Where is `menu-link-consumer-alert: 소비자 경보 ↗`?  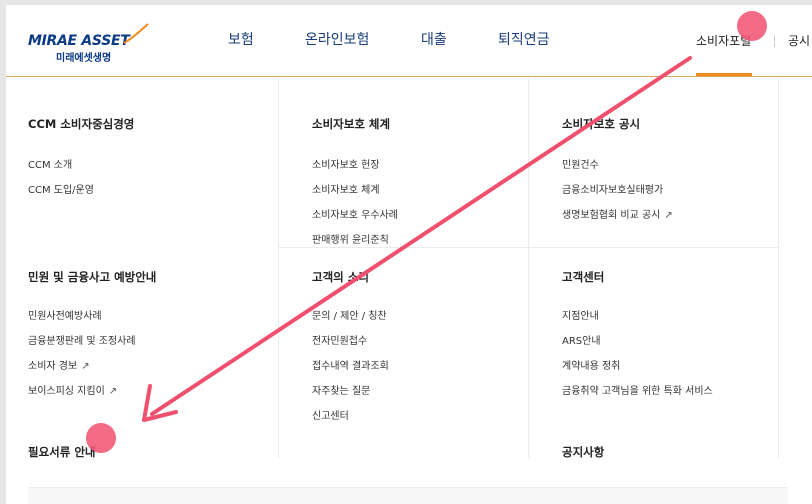
menu-link-consumer-alert: 소비자 경보 ↗ is located at coordinates (59, 364).